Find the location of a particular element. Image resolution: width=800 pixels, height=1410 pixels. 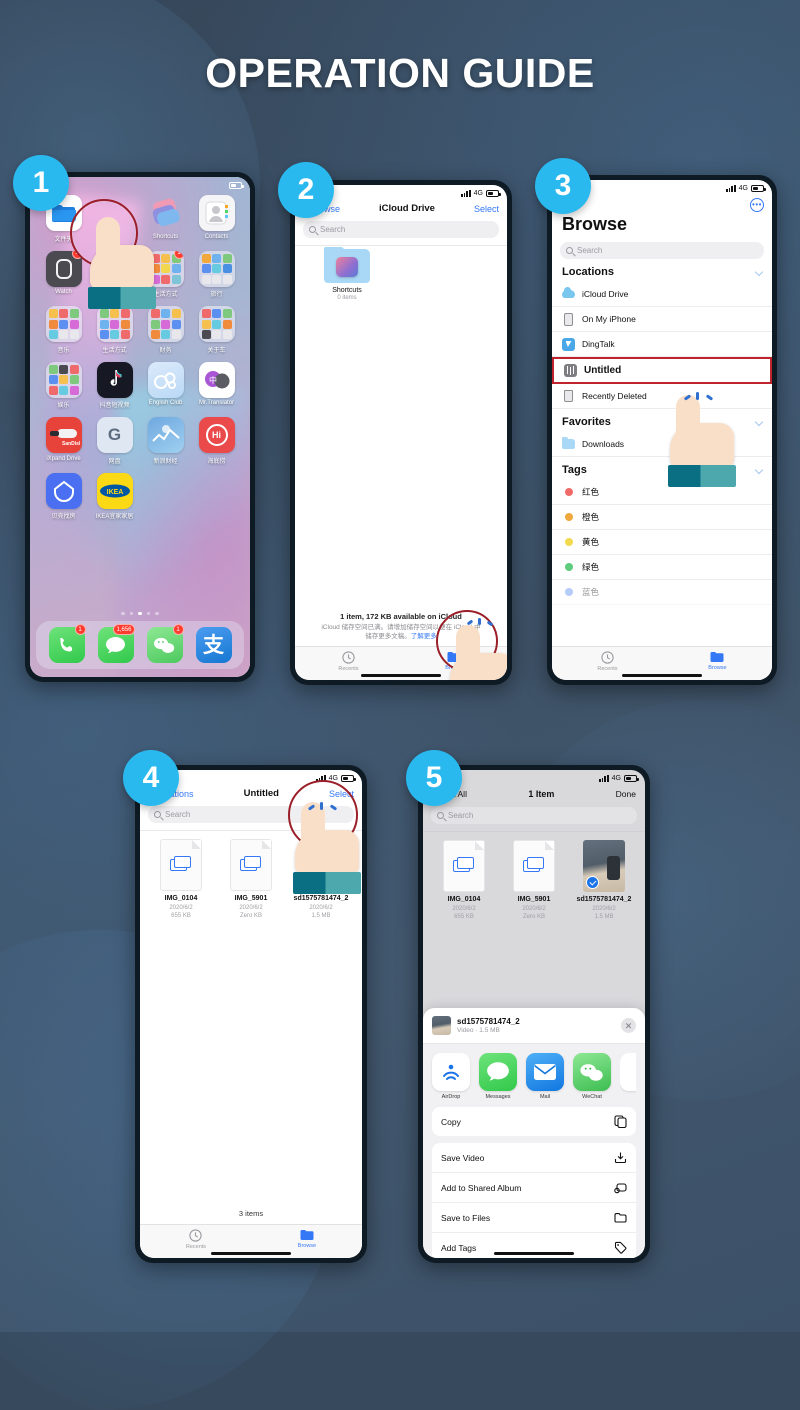

app-english-club: English Club is located at coordinates (165, 385).